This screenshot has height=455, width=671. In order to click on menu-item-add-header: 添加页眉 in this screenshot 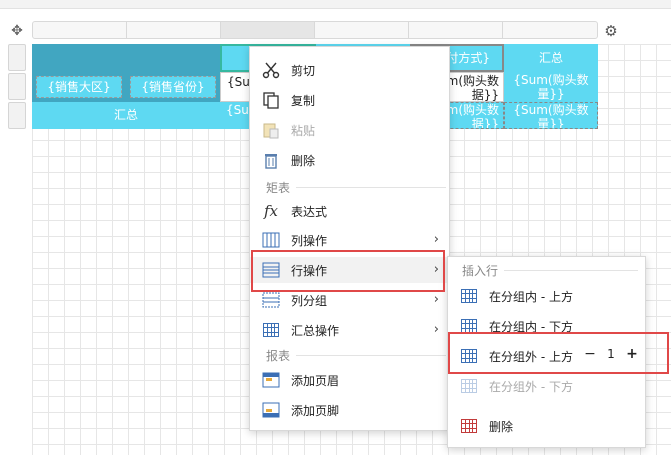, I will do `click(349, 380)`.